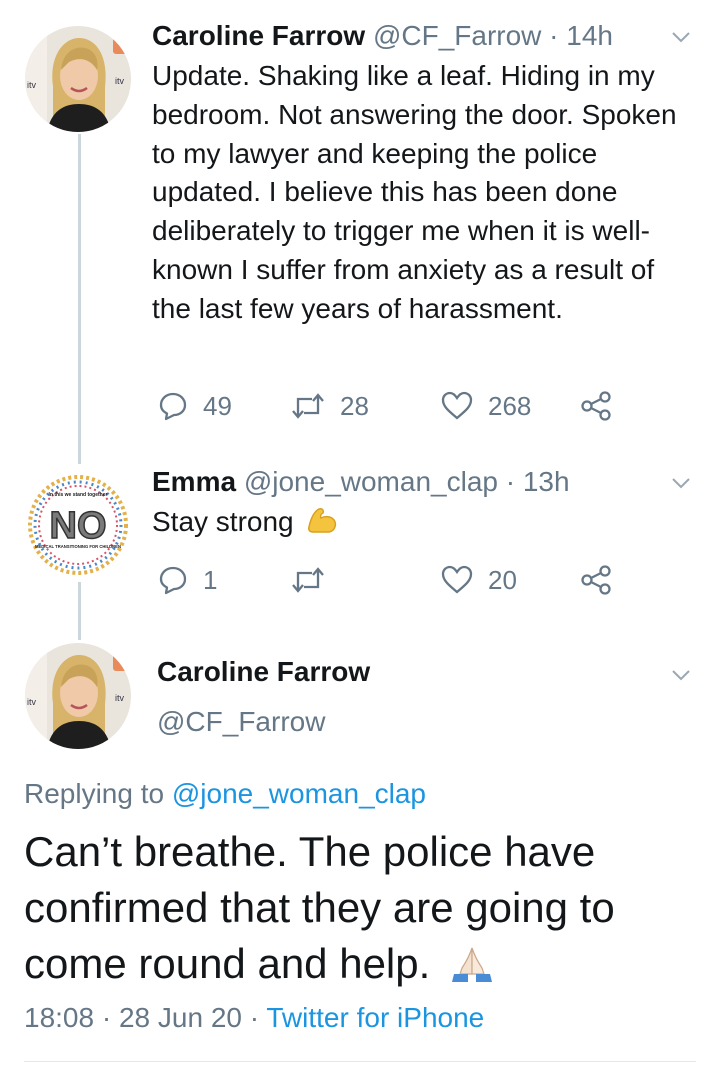 This screenshot has width=720, height=1069. Describe the element at coordinates (546, 481) in the screenshot. I see `tweet-time: 13h` at that location.